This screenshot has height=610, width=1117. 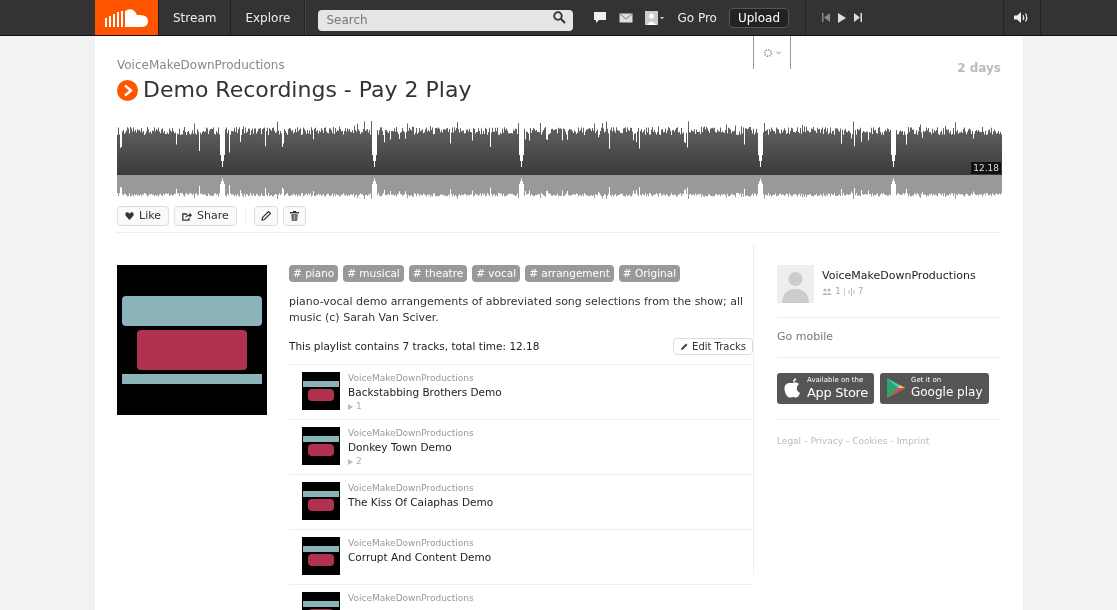 What do you see at coordinates (913, 441) in the screenshot?
I see `footer-link: Imprint` at bounding box center [913, 441].